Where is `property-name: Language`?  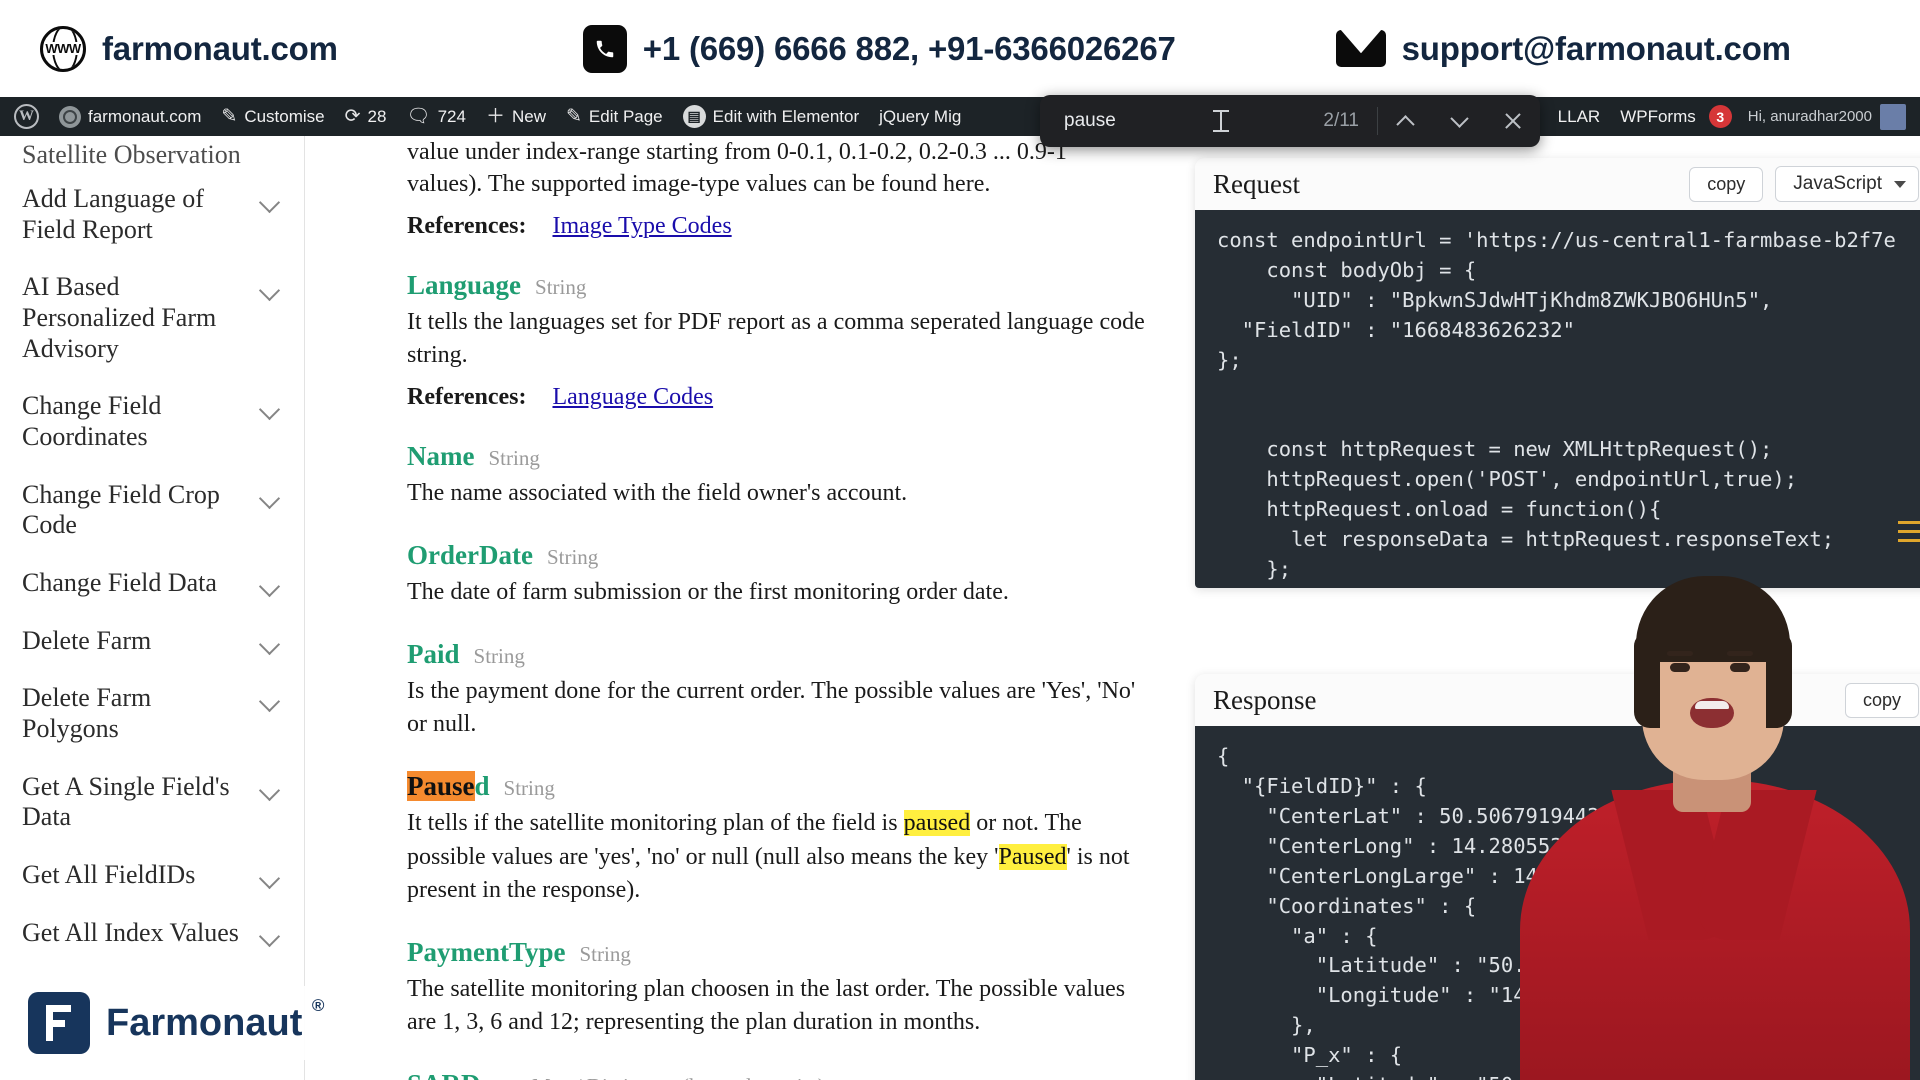
property-name: Language is located at coordinates (464, 284).